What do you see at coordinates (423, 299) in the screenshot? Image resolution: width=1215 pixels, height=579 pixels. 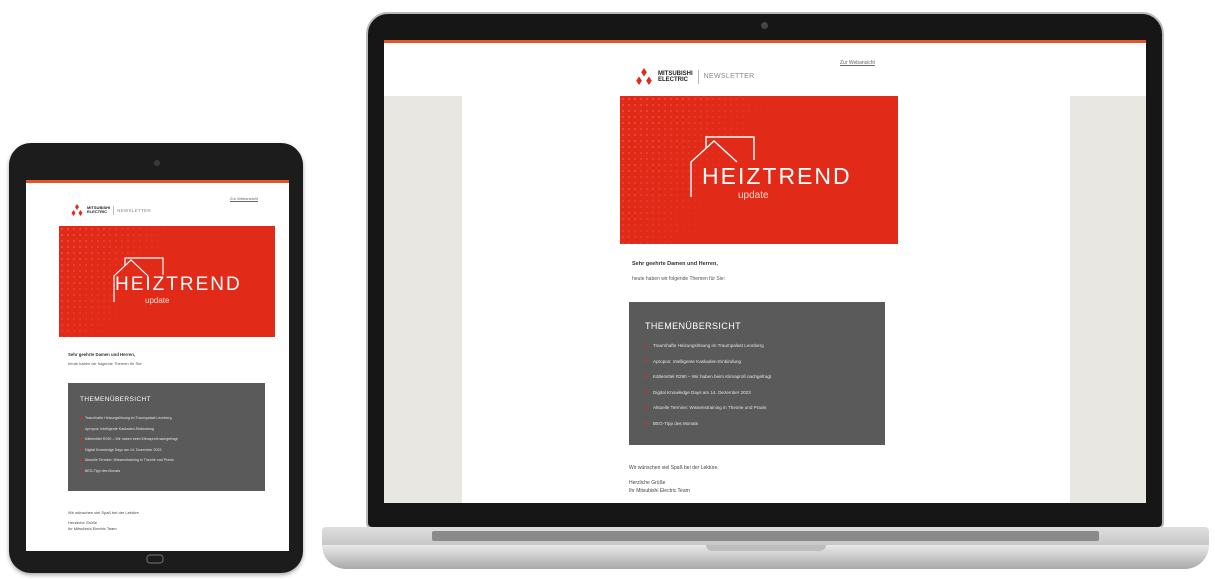 I see `left-margin-panel` at bounding box center [423, 299].